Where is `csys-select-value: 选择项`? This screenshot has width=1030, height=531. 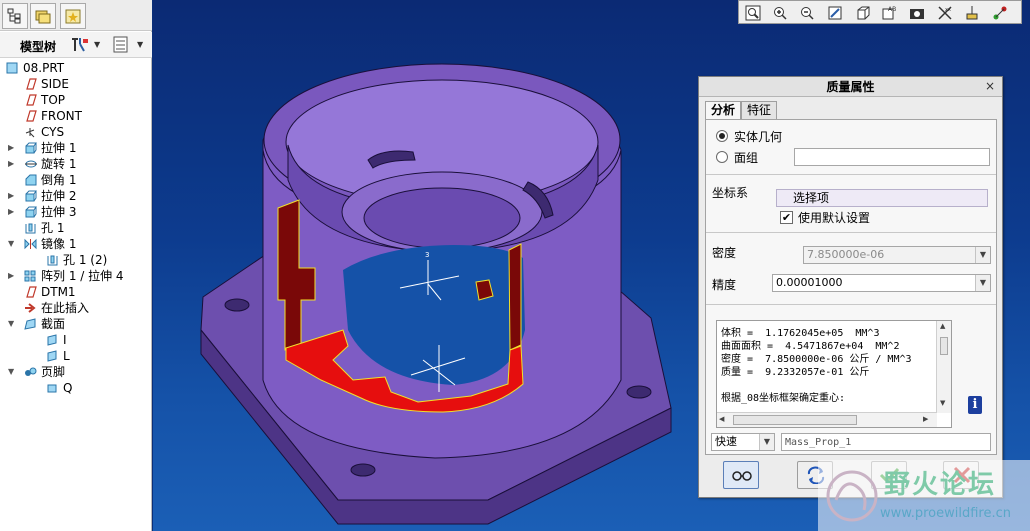 csys-select-value: 选择项 is located at coordinates (811, 198).